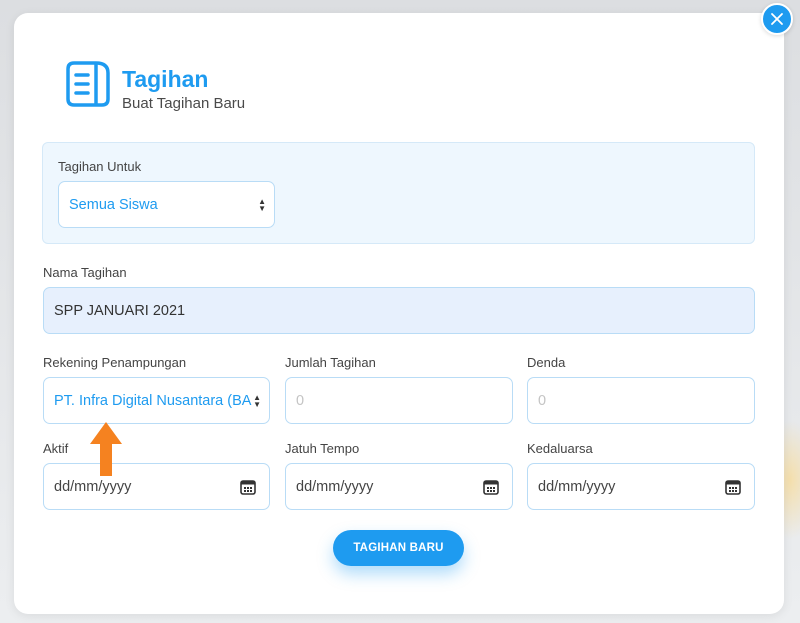 This screenshot has width=800, height=623. I want to click on active-date-label: Aktif, so click(56, 448).